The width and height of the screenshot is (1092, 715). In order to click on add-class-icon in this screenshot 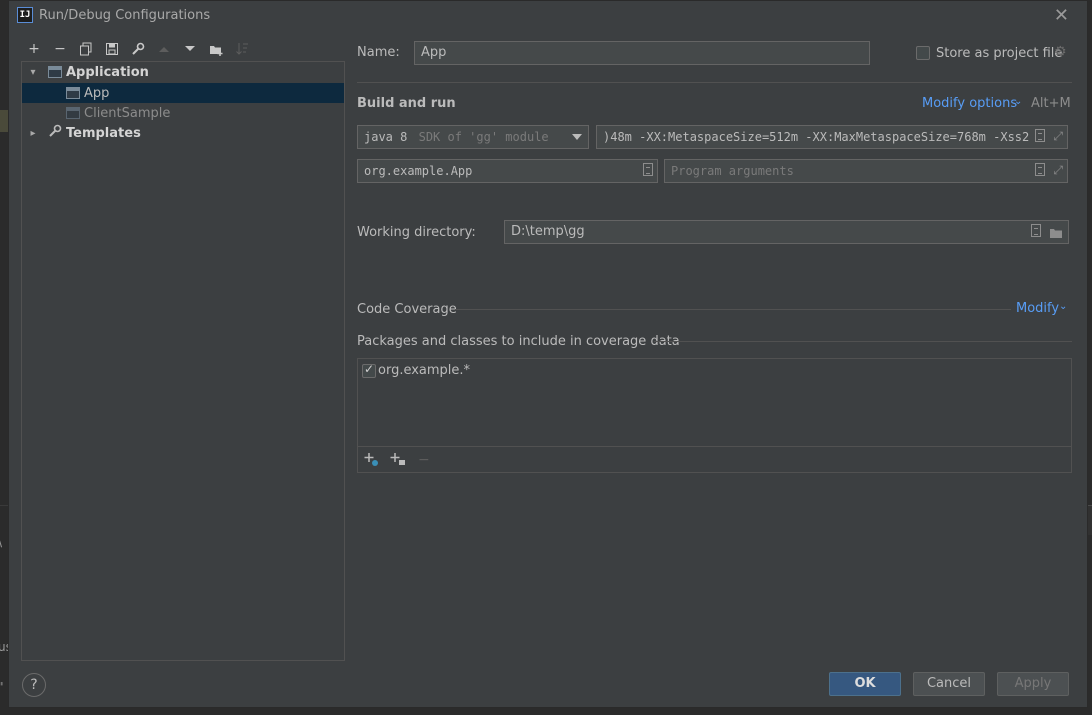, I will do `click(371, 461)`.